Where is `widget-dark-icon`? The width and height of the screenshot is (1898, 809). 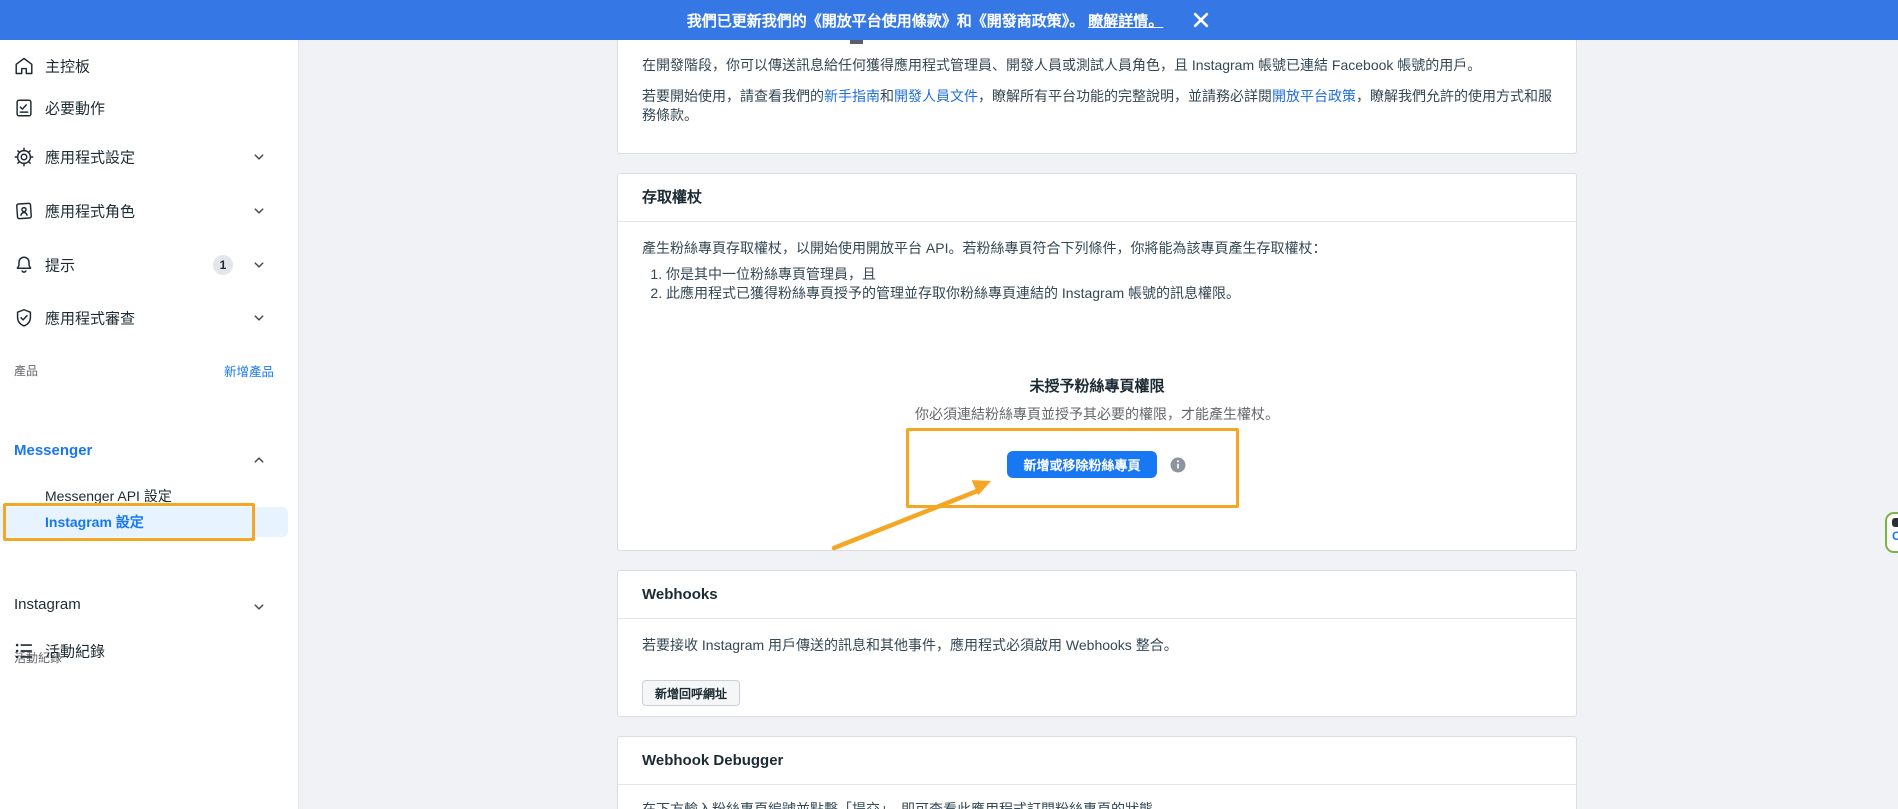 widget-dark-icon is located at coordinates (1895, 522).